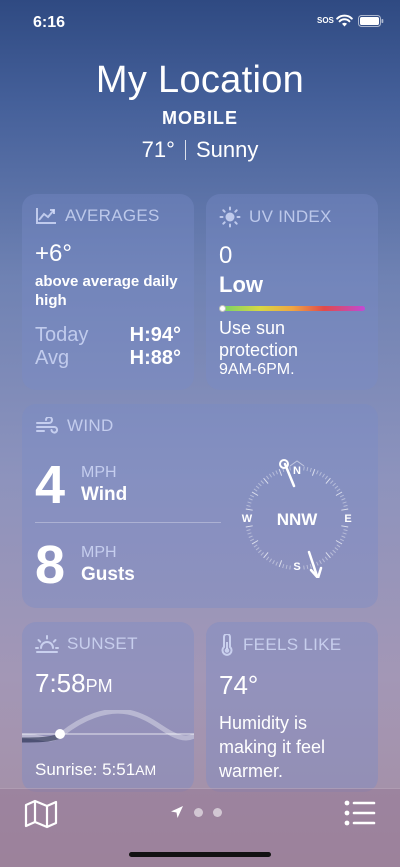  Describe the element at coordinates (296, 567) in the screenshot. I see `compass-south: S` at that location.